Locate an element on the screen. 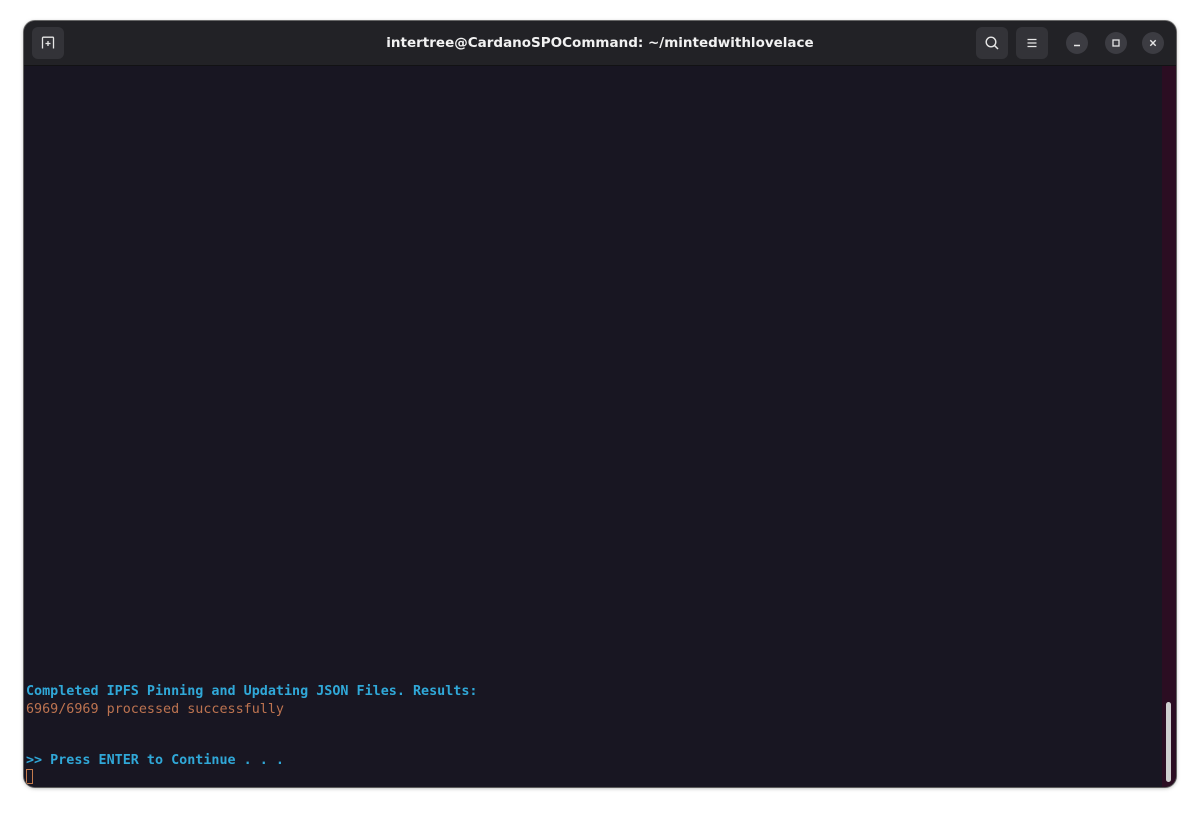 The width and height of the screenshot is (1200, 814). minimize-icon is located at coordinates (1077, 45).